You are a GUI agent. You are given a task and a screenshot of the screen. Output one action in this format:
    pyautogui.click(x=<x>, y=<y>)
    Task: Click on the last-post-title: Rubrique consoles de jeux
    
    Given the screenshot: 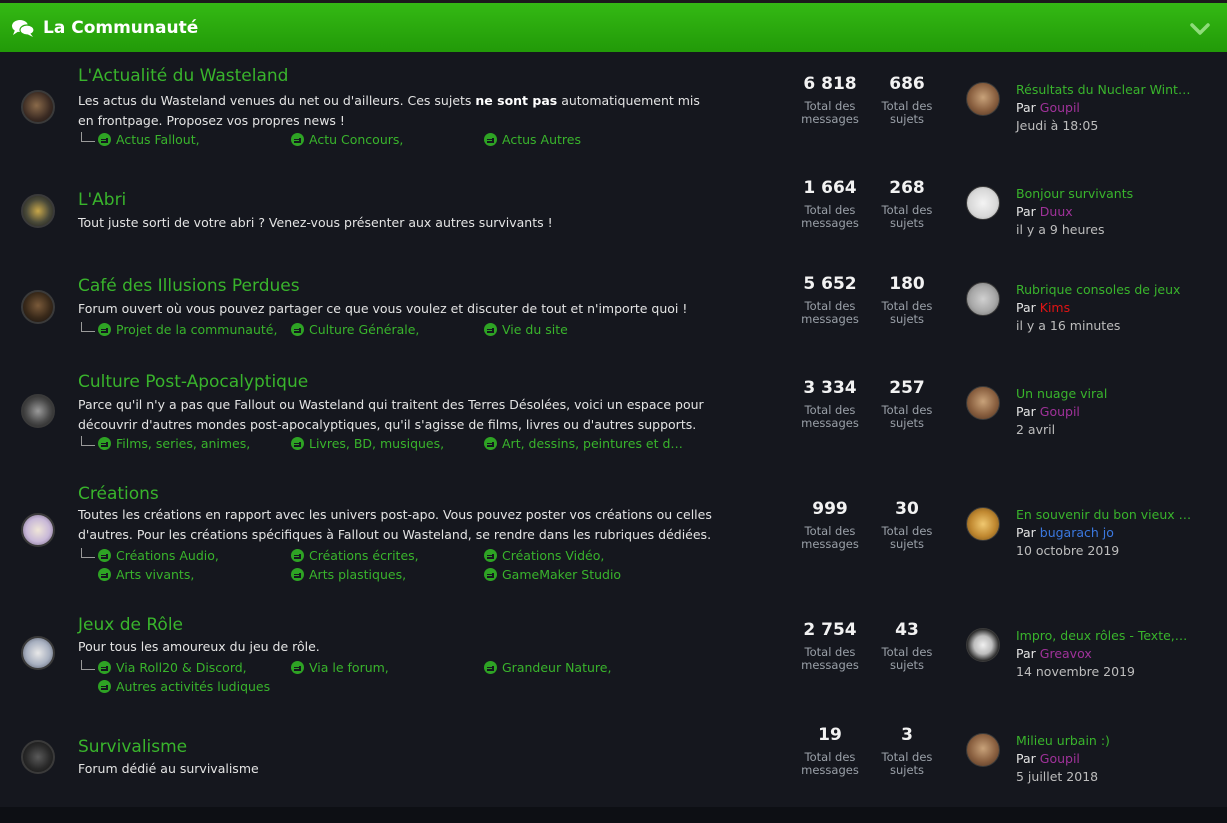 What is the action you would take?
    pyautogui.click(x=1105, y=289)
    